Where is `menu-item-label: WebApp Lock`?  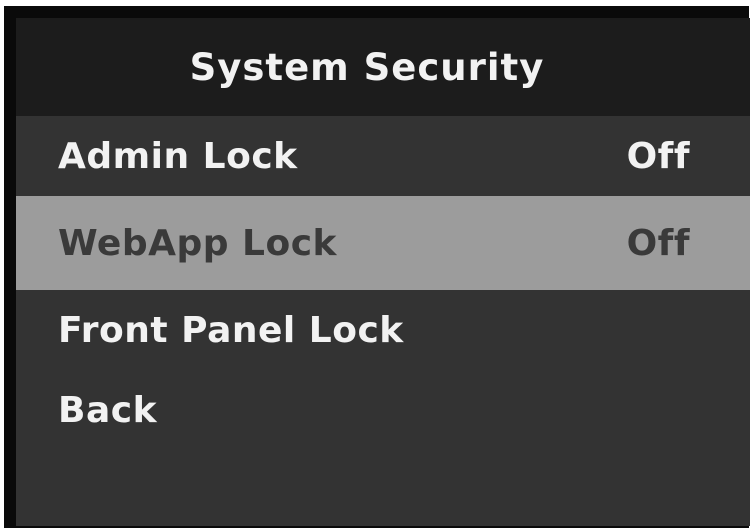
menu-item-label: WebApp Lock is located at coordinates (197, 243).